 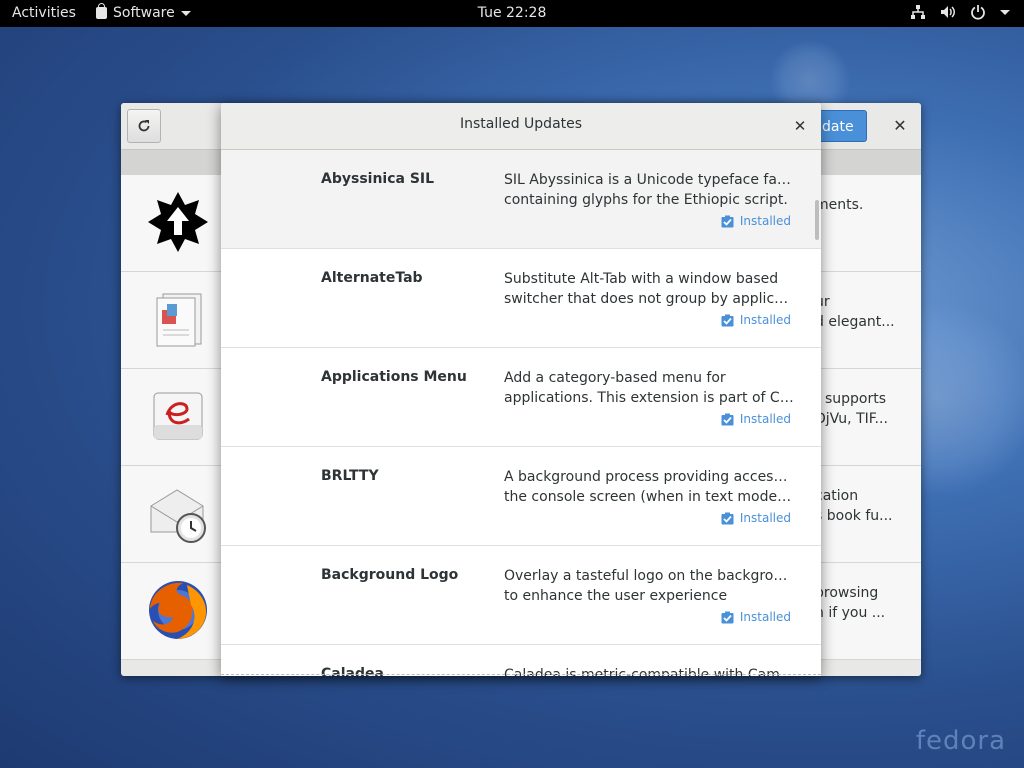 I want to click on firefox-icon, so click(x=178, y=610).